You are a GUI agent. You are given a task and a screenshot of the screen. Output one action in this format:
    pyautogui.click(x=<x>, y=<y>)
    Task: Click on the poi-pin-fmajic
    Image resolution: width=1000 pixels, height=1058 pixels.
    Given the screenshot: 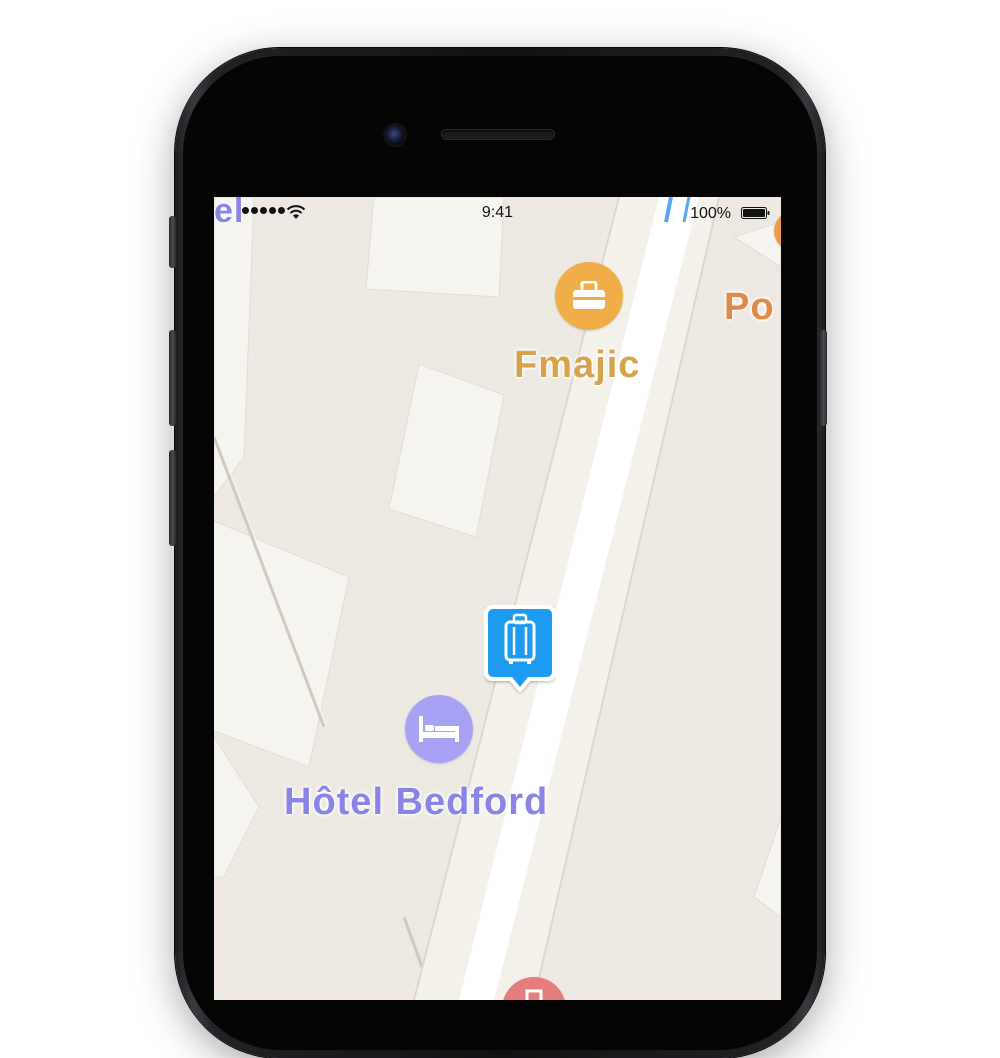 What is the action you would take?
    pyautogui.click(x=589, y=296)
    